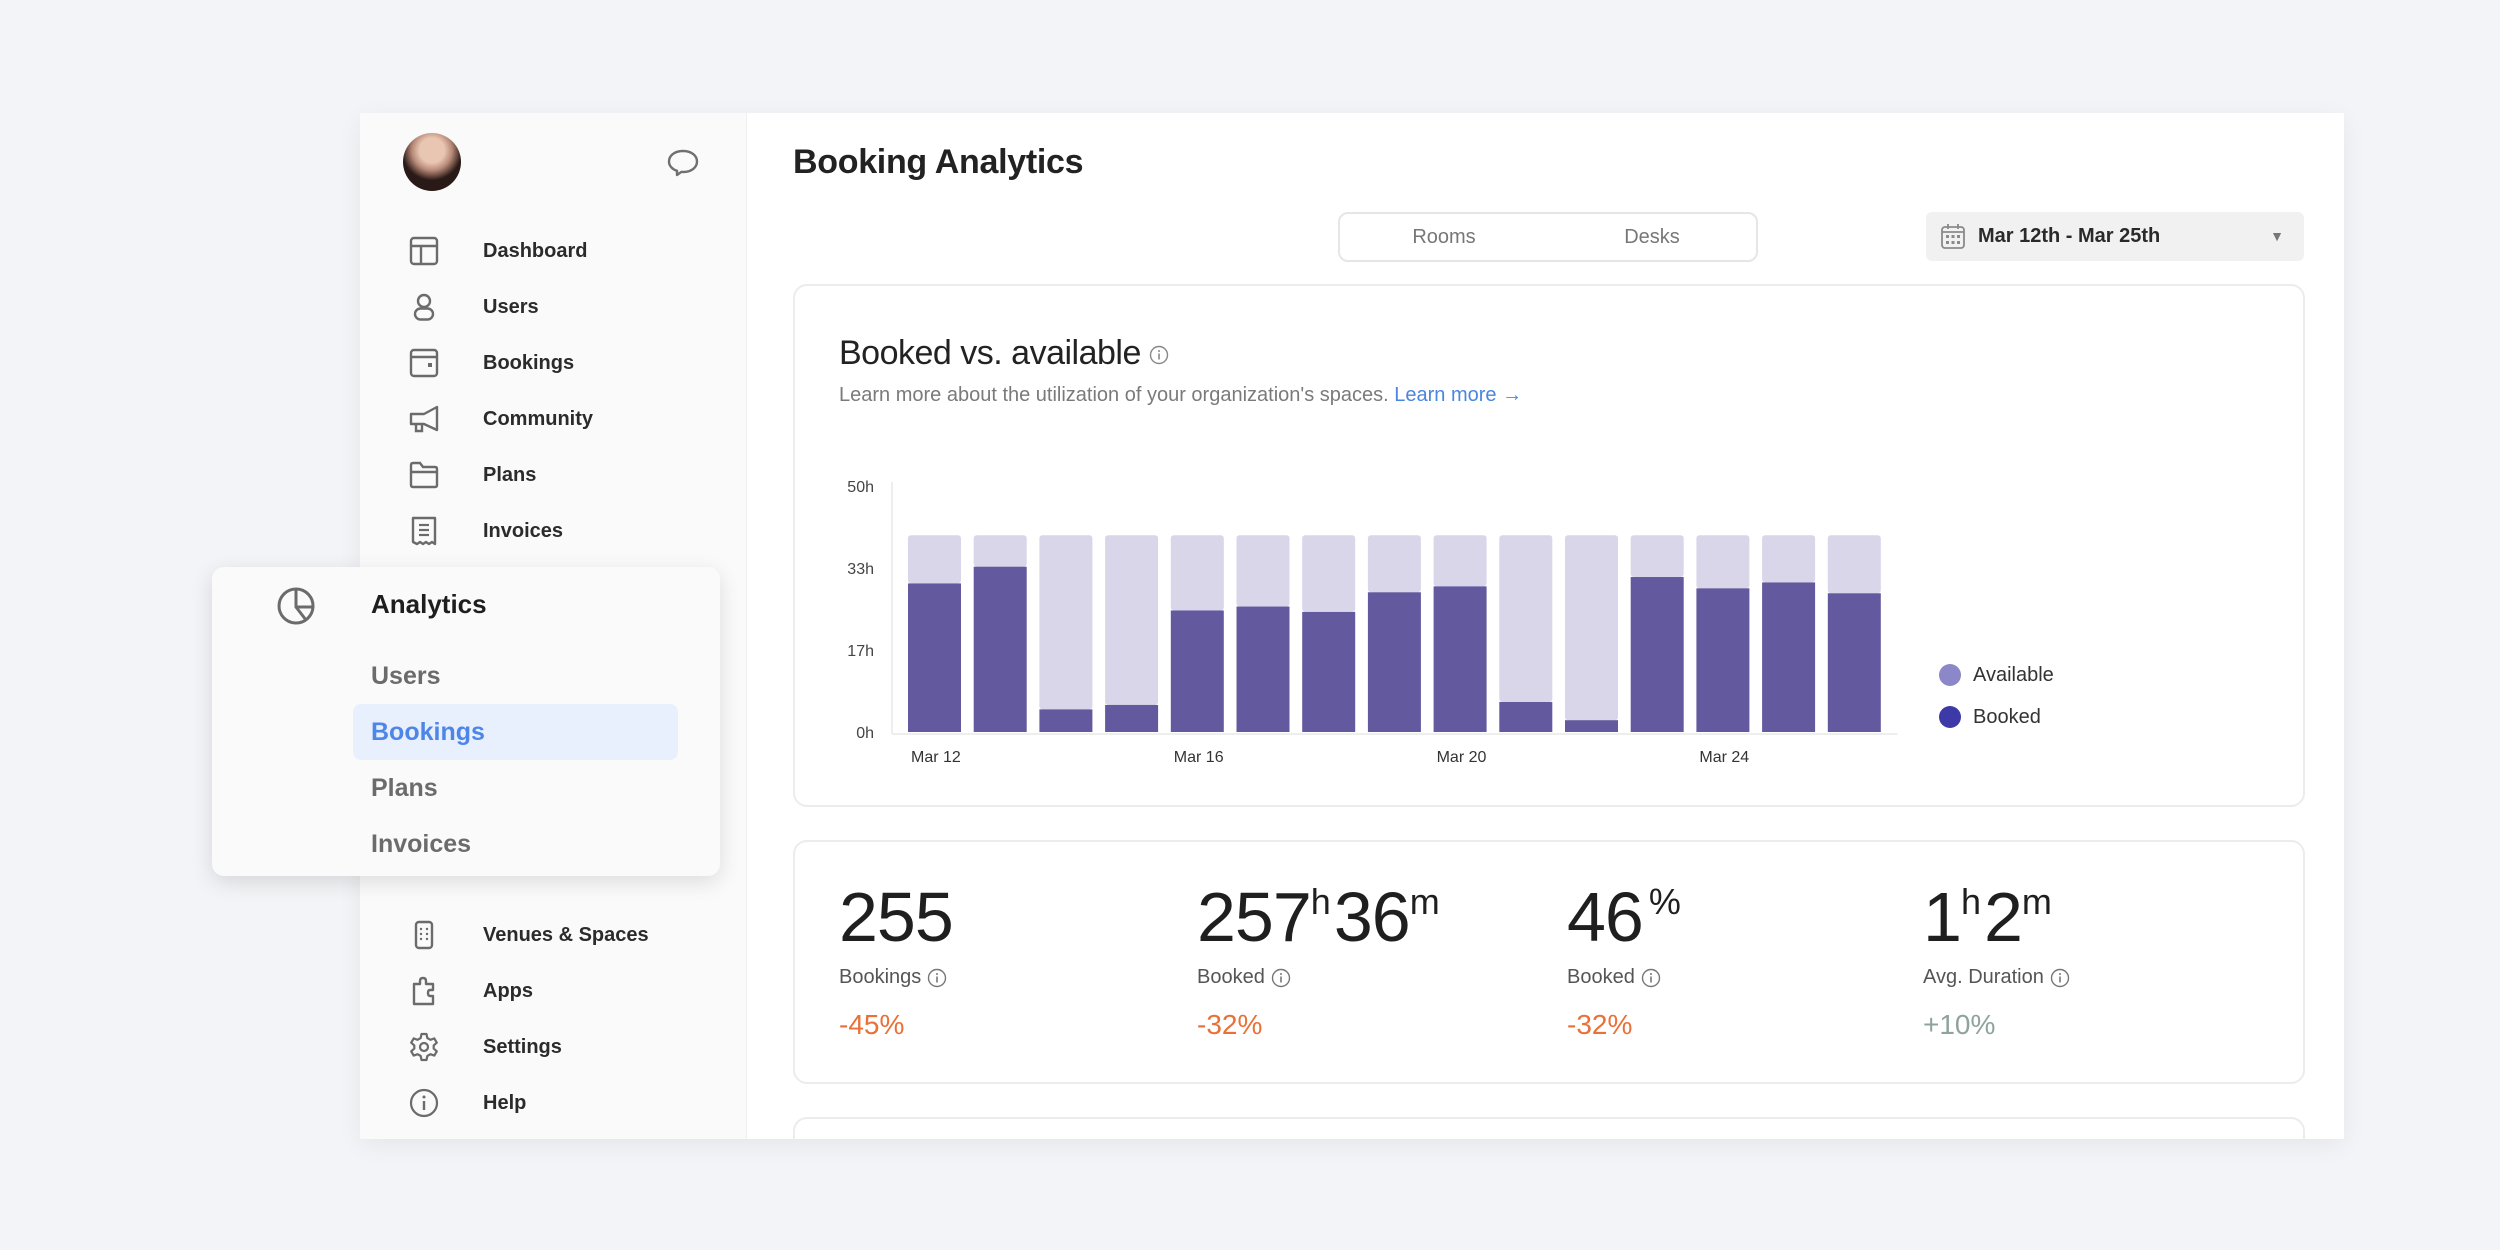 The image size is (2500, 1250). I want to click on x-tick-label: Mar 24, so click(1724, 757).